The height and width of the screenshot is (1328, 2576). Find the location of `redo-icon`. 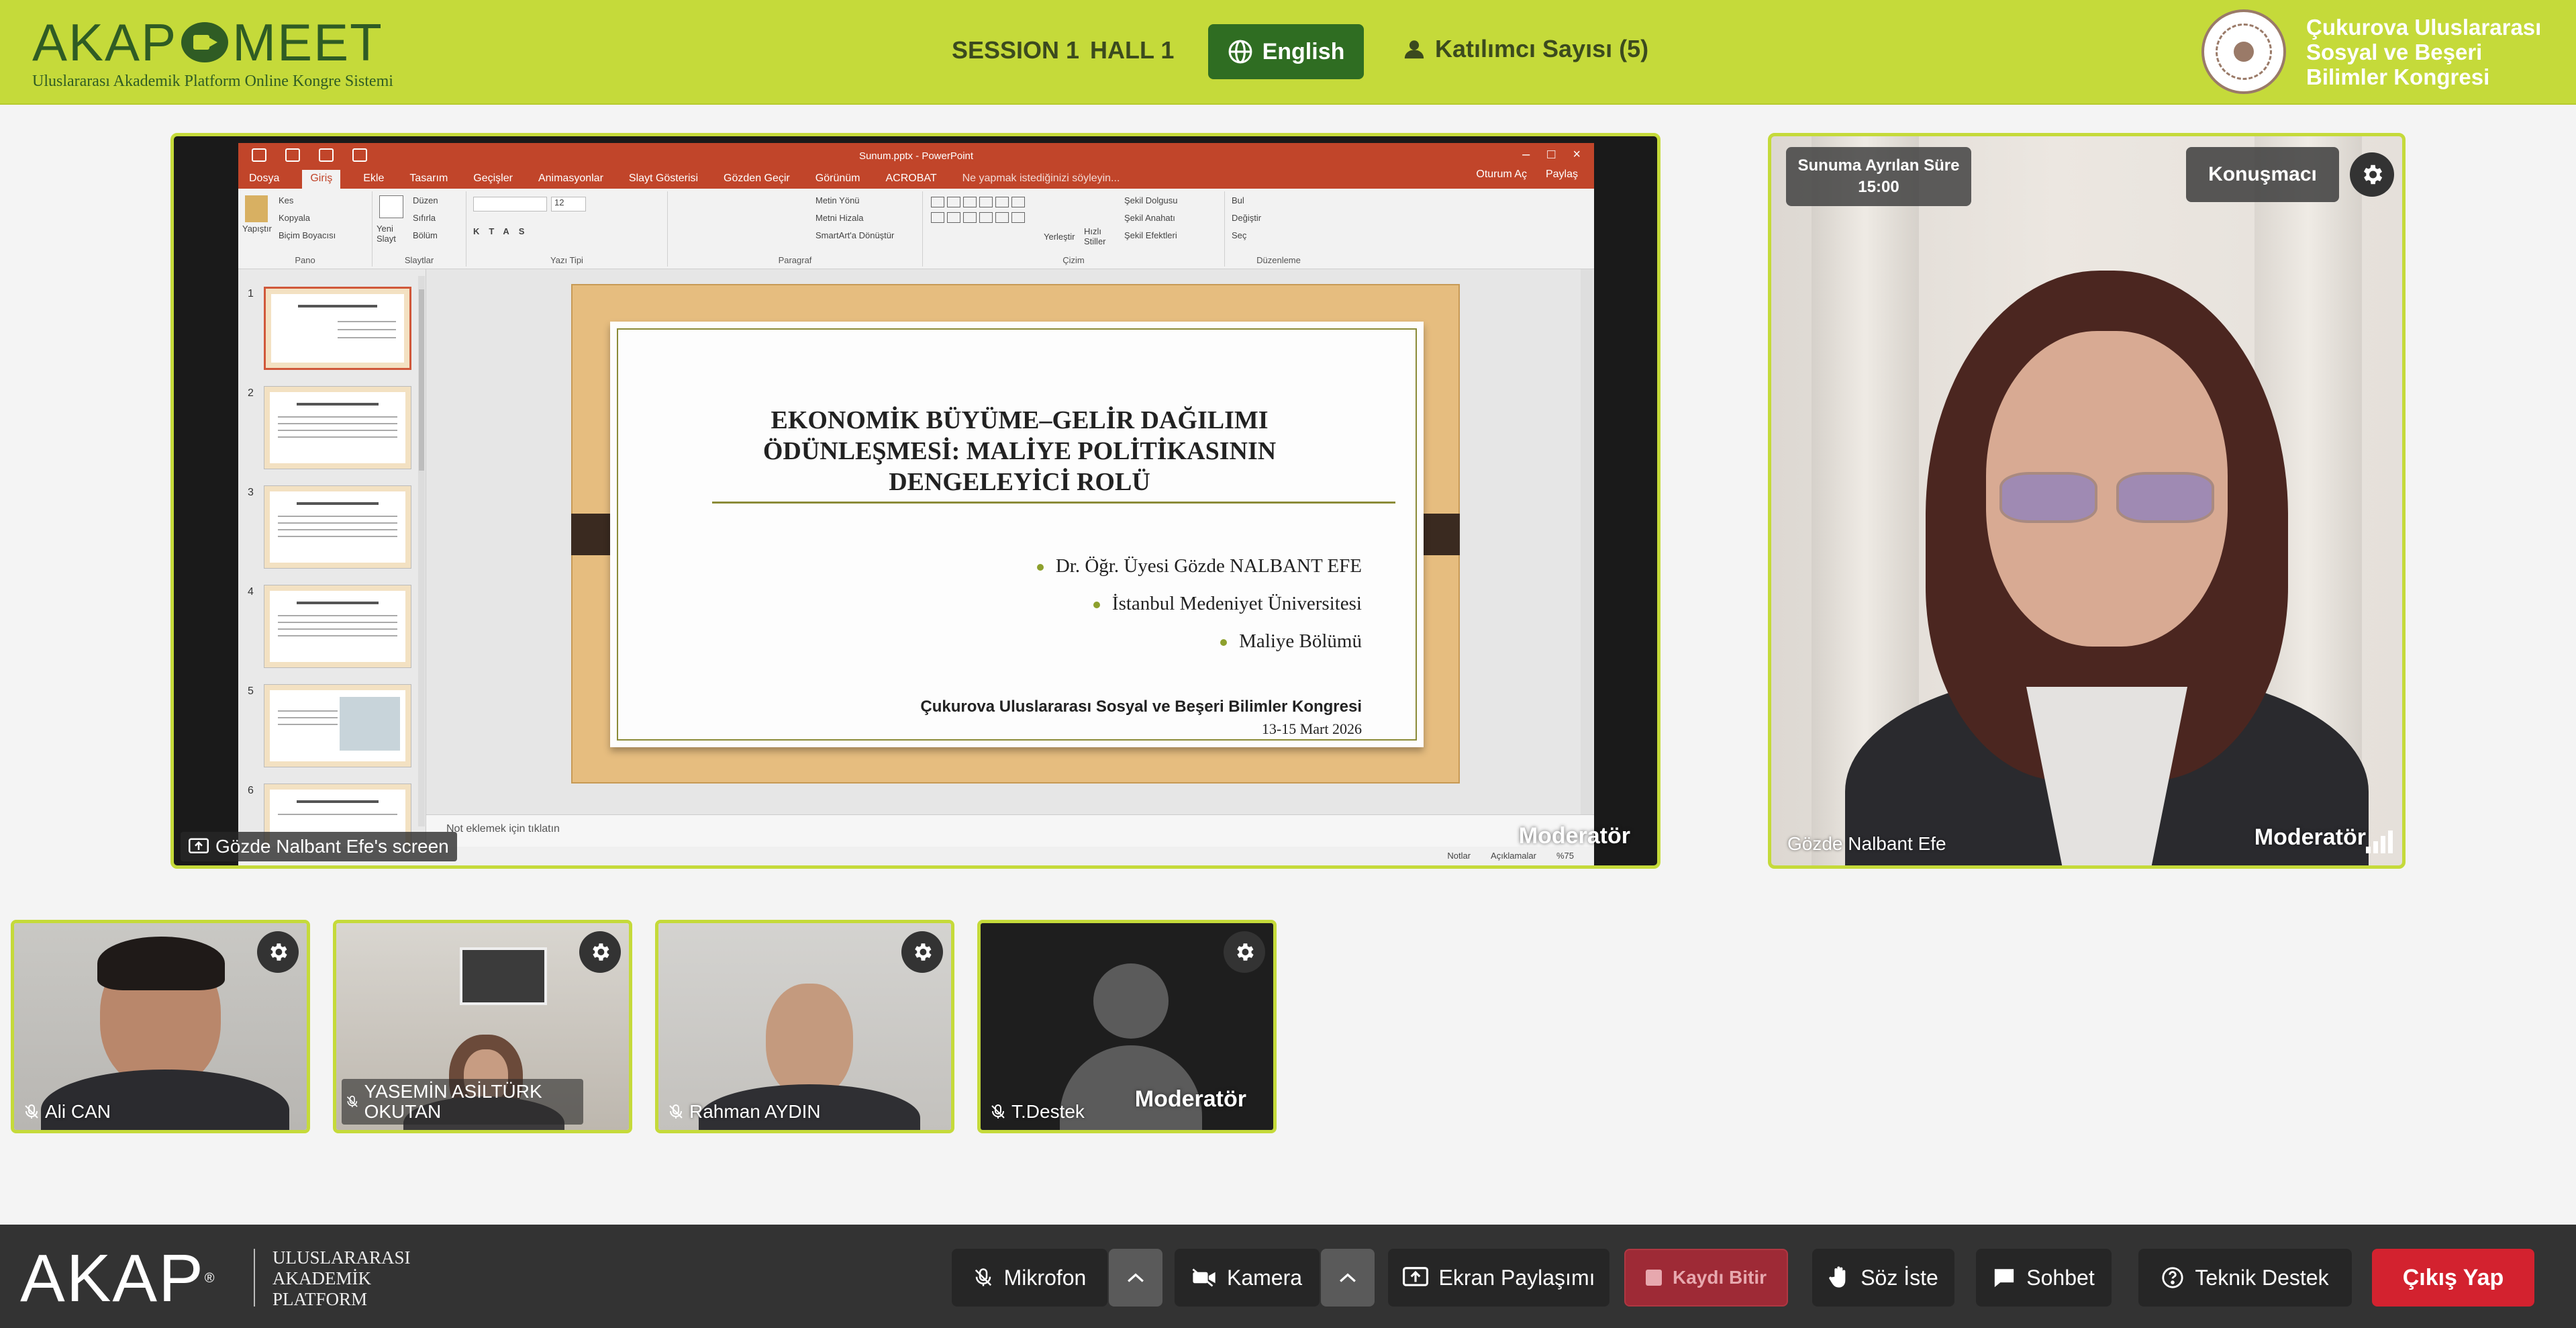

redo-icon is located at coordinates (326, 155).